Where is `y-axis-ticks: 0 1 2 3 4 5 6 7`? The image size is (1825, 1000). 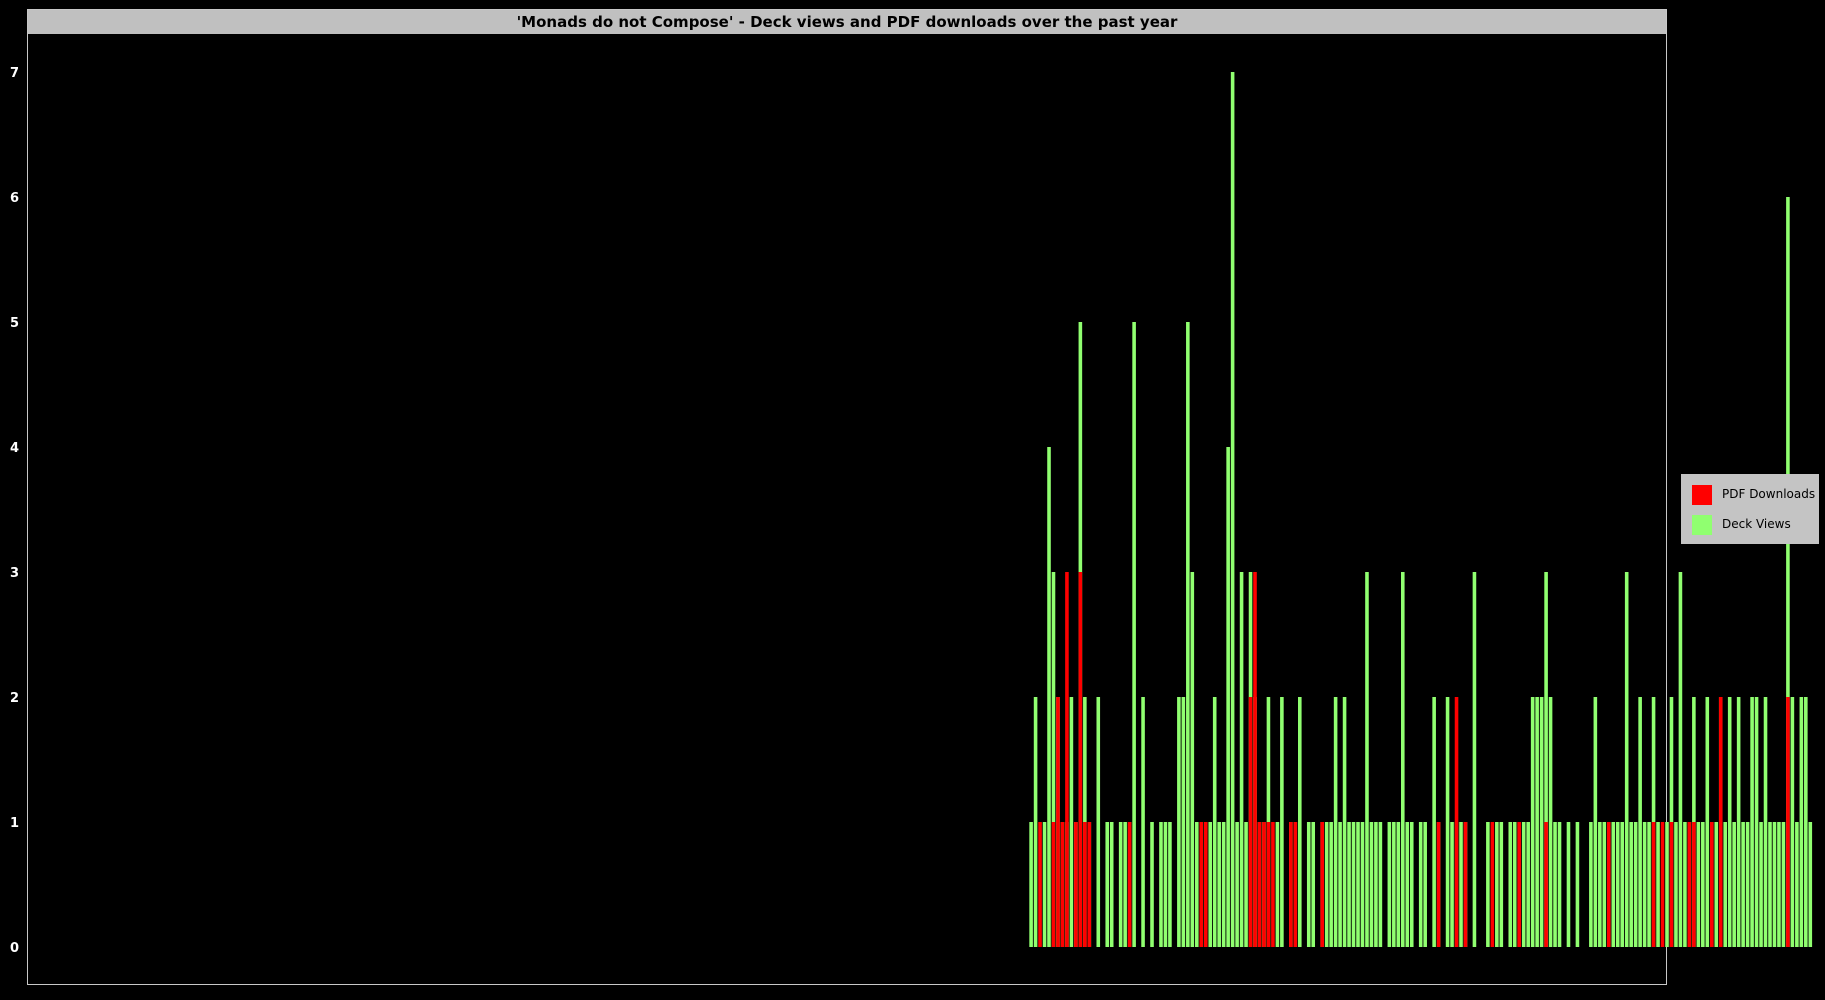
y-axis-ticks: 0 1 2 3 4 5 6 7 is located at coordinates (14, 511).